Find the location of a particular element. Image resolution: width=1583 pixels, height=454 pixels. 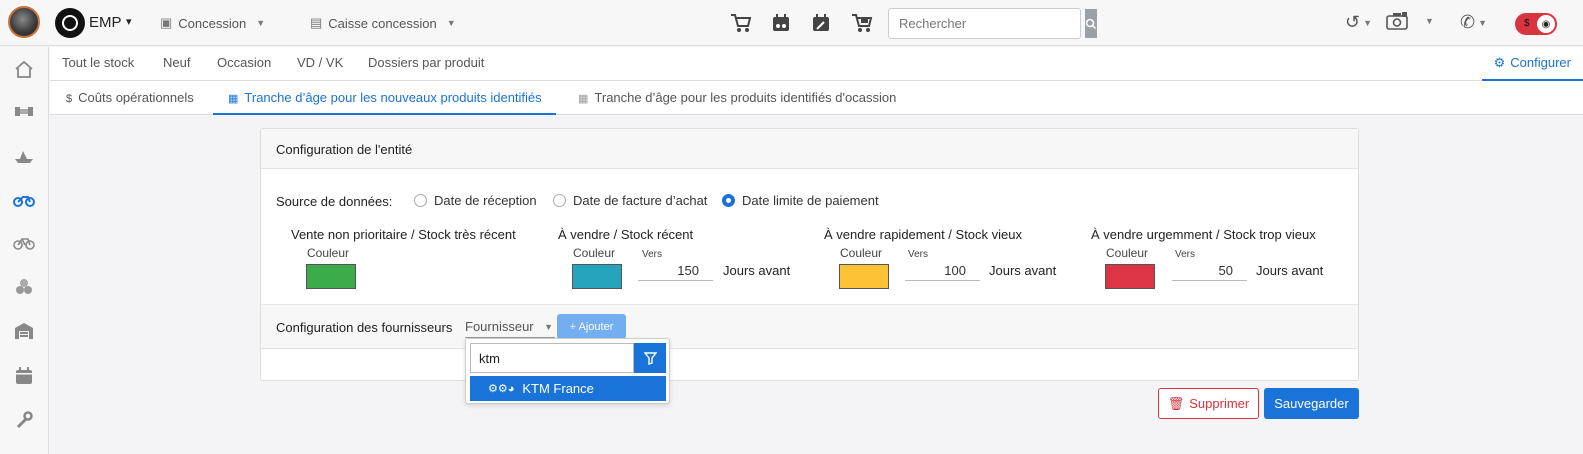

radio-invoice-date: Date de facture d’achat is located at coordinates (630, 200).